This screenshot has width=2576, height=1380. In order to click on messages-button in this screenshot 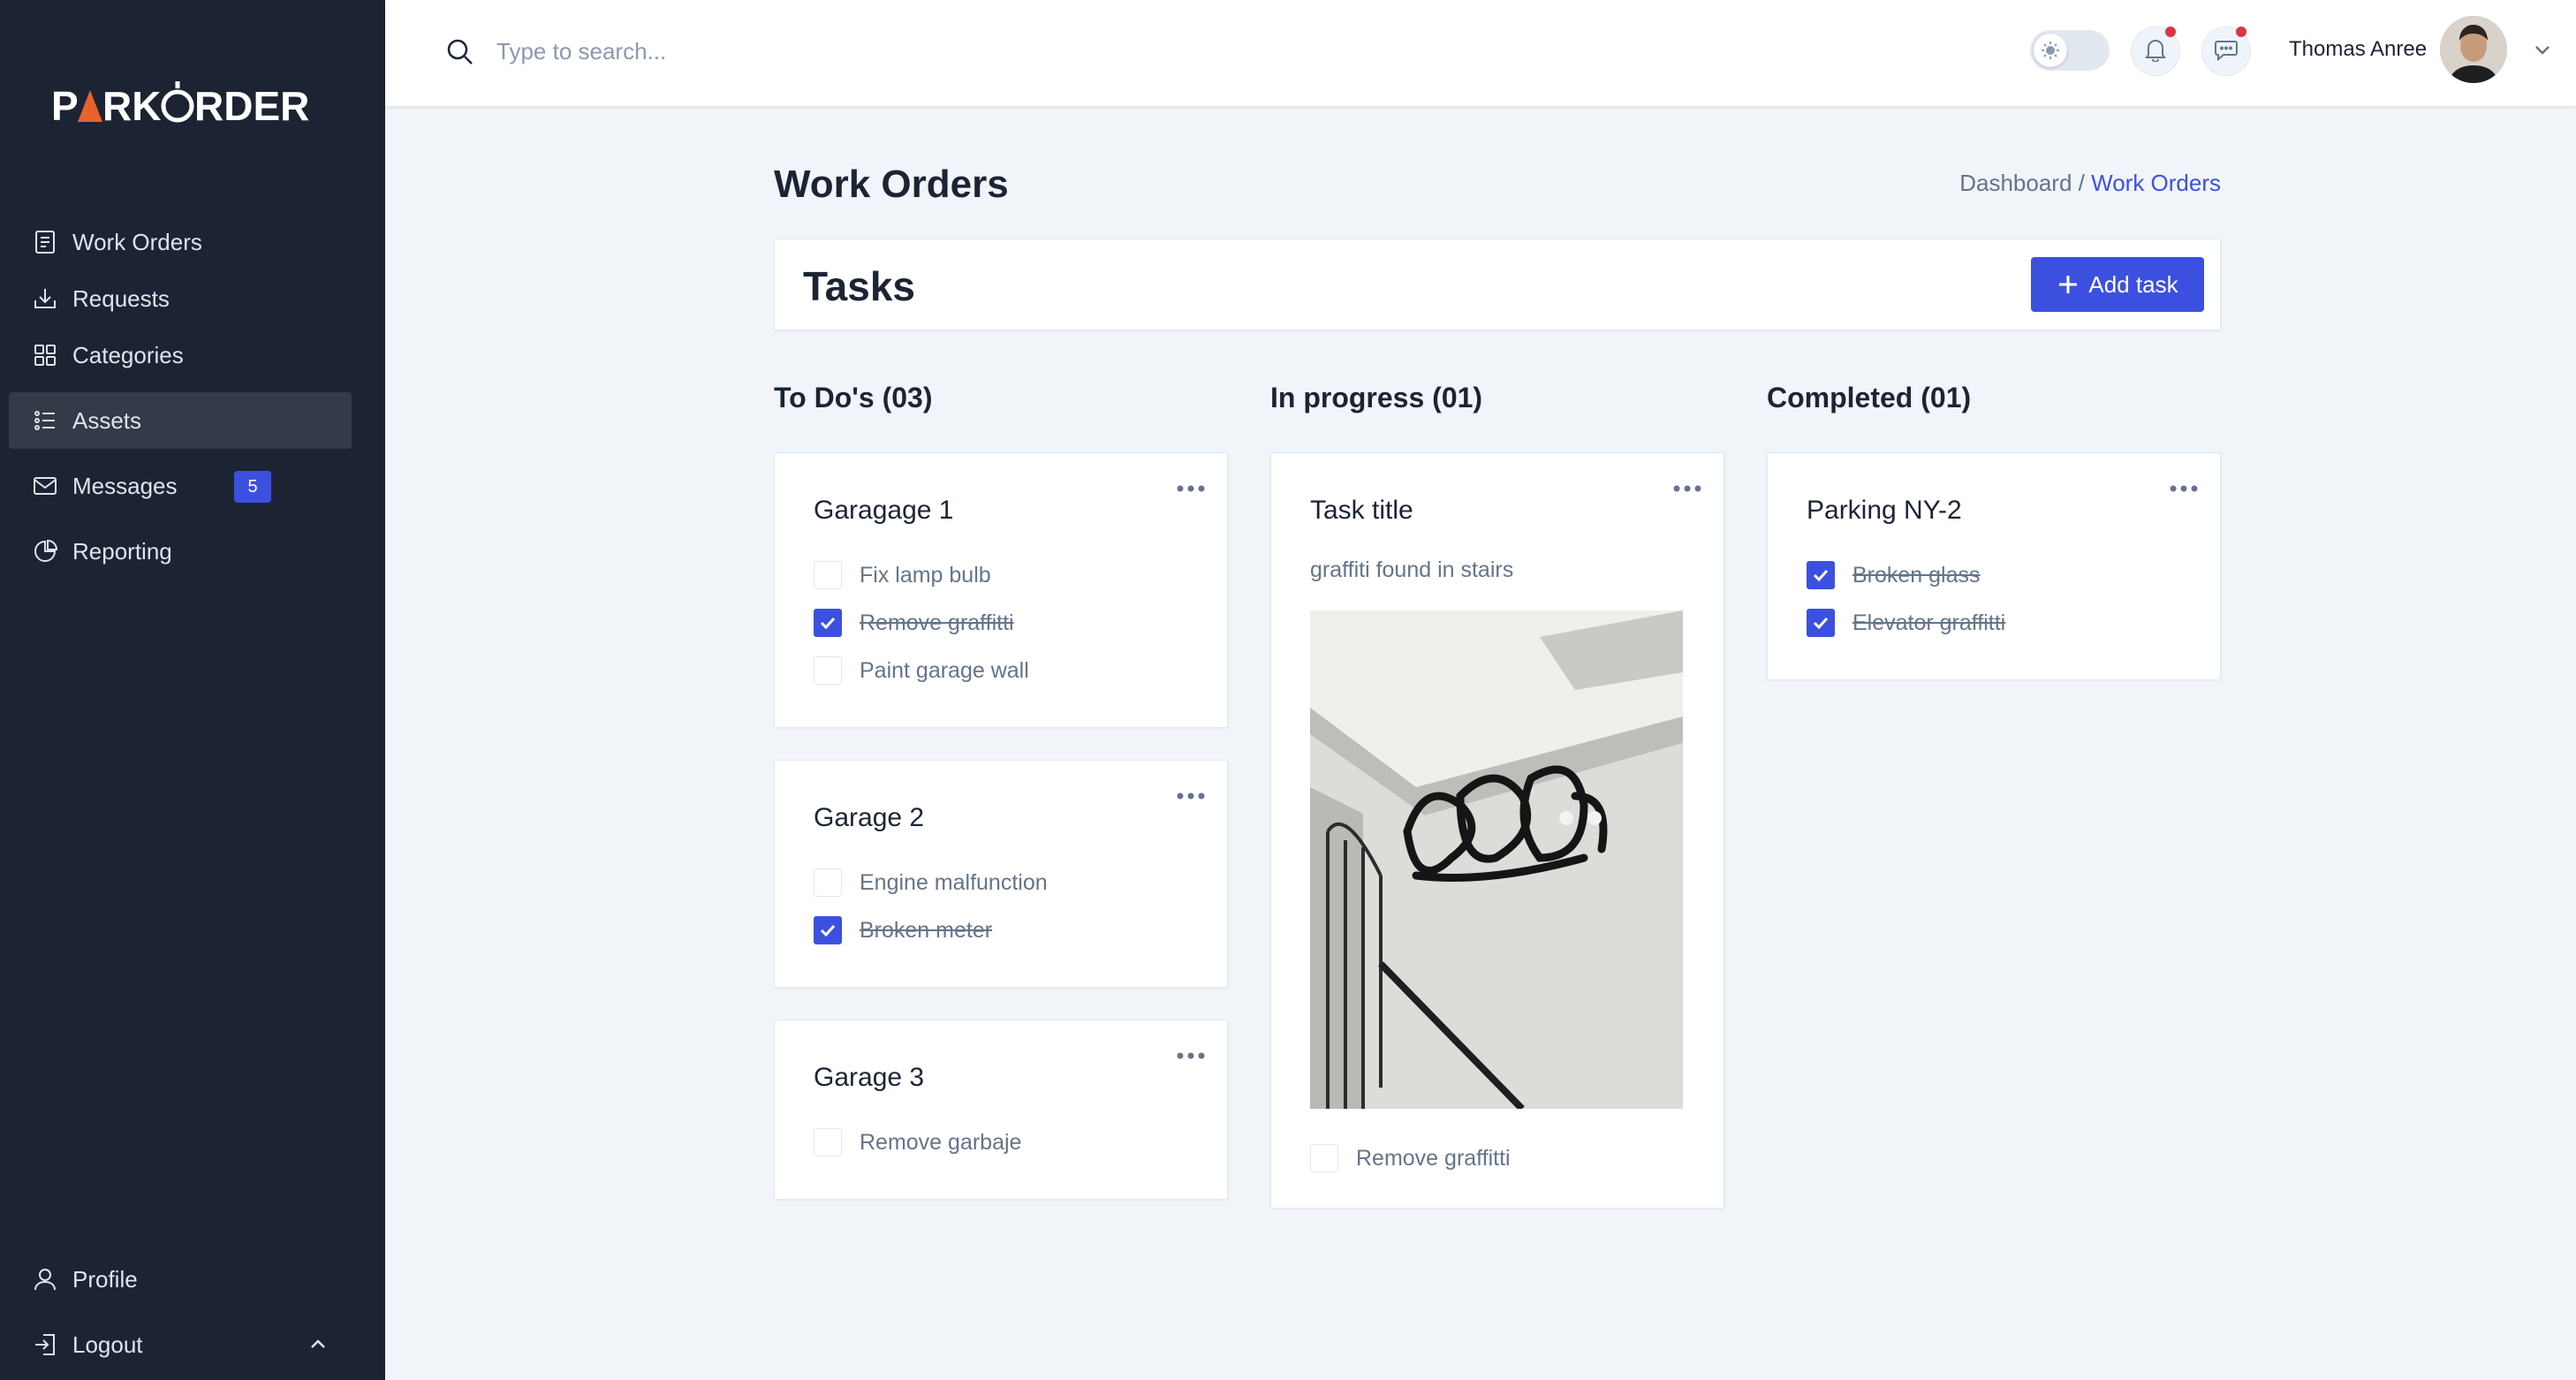, I will do `click(2226, 51)`.